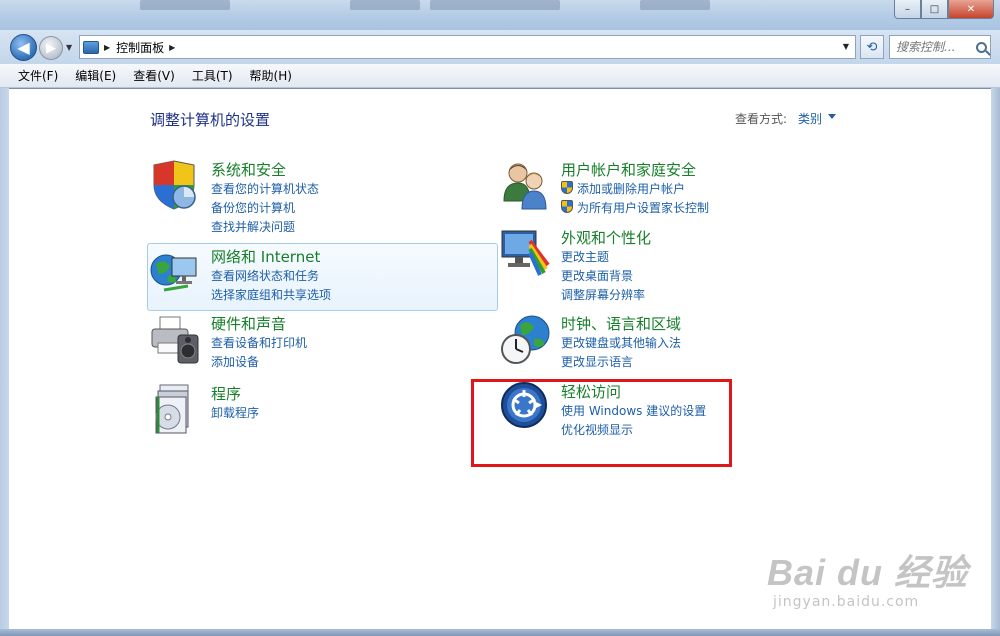 Image resolution: width=1000 pixels, height=636 pixels. I want to click on refresh-button: ⟲, so click(872, 47).